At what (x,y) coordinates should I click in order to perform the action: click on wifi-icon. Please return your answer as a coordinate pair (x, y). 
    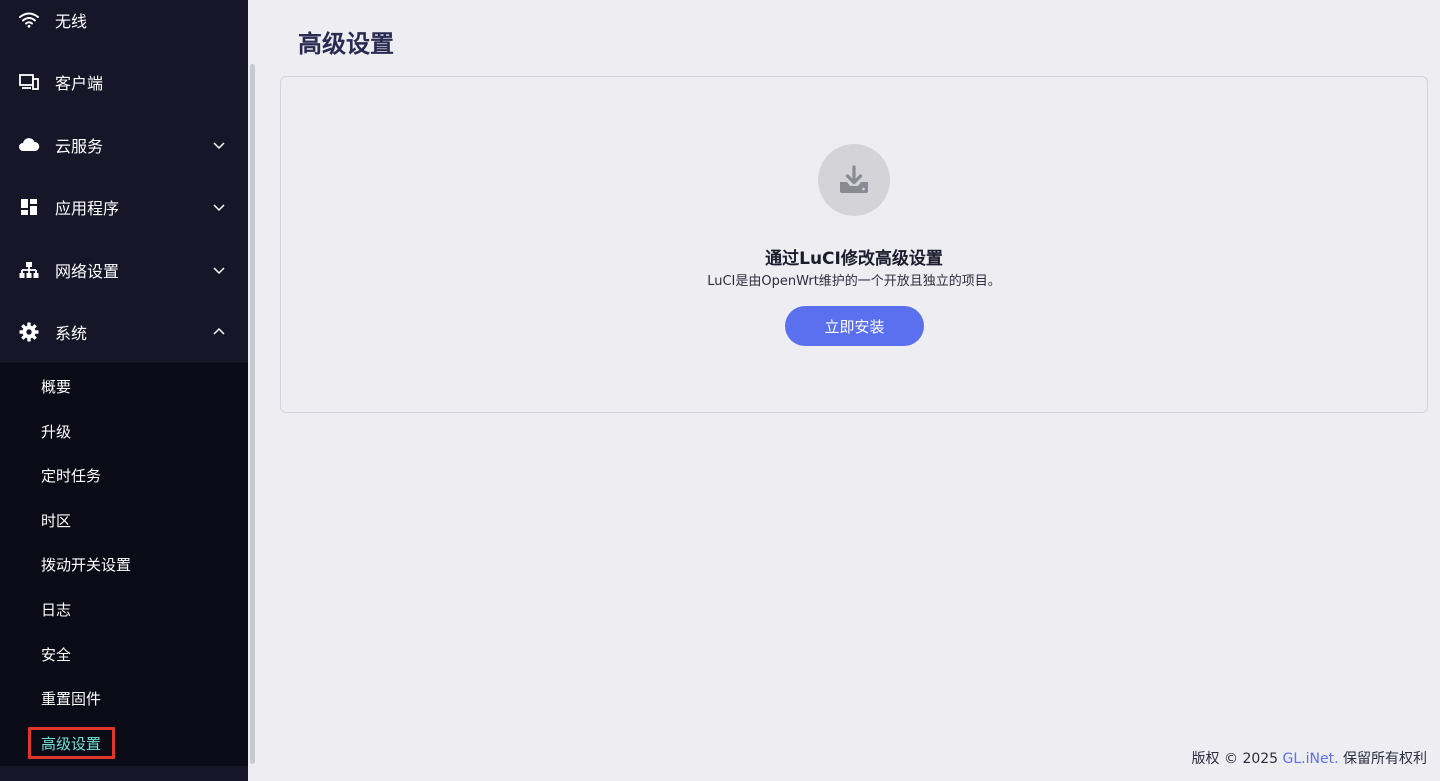
    Looking at the image, I should click on (29, 20).